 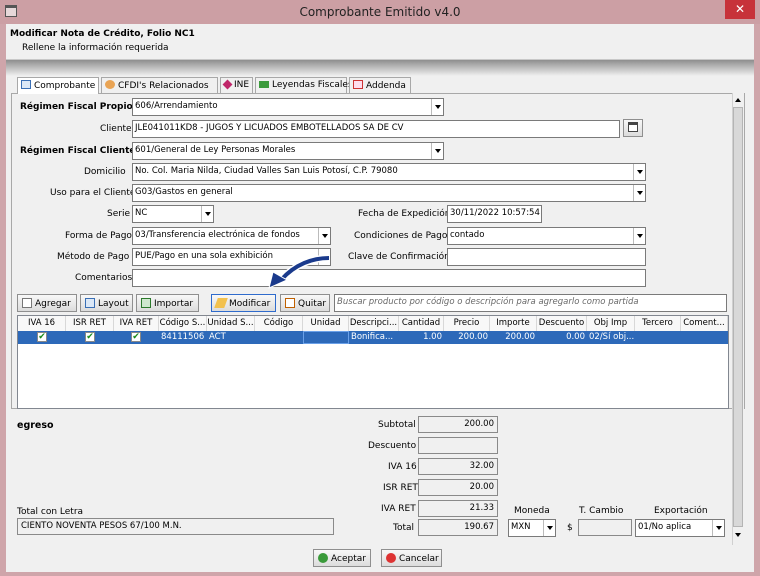 What do you see at coordinates (288, 107) in the screenshot?
I see `regimen-propio-select: 606/Arrendamiento` at bounding box center [288, 107].